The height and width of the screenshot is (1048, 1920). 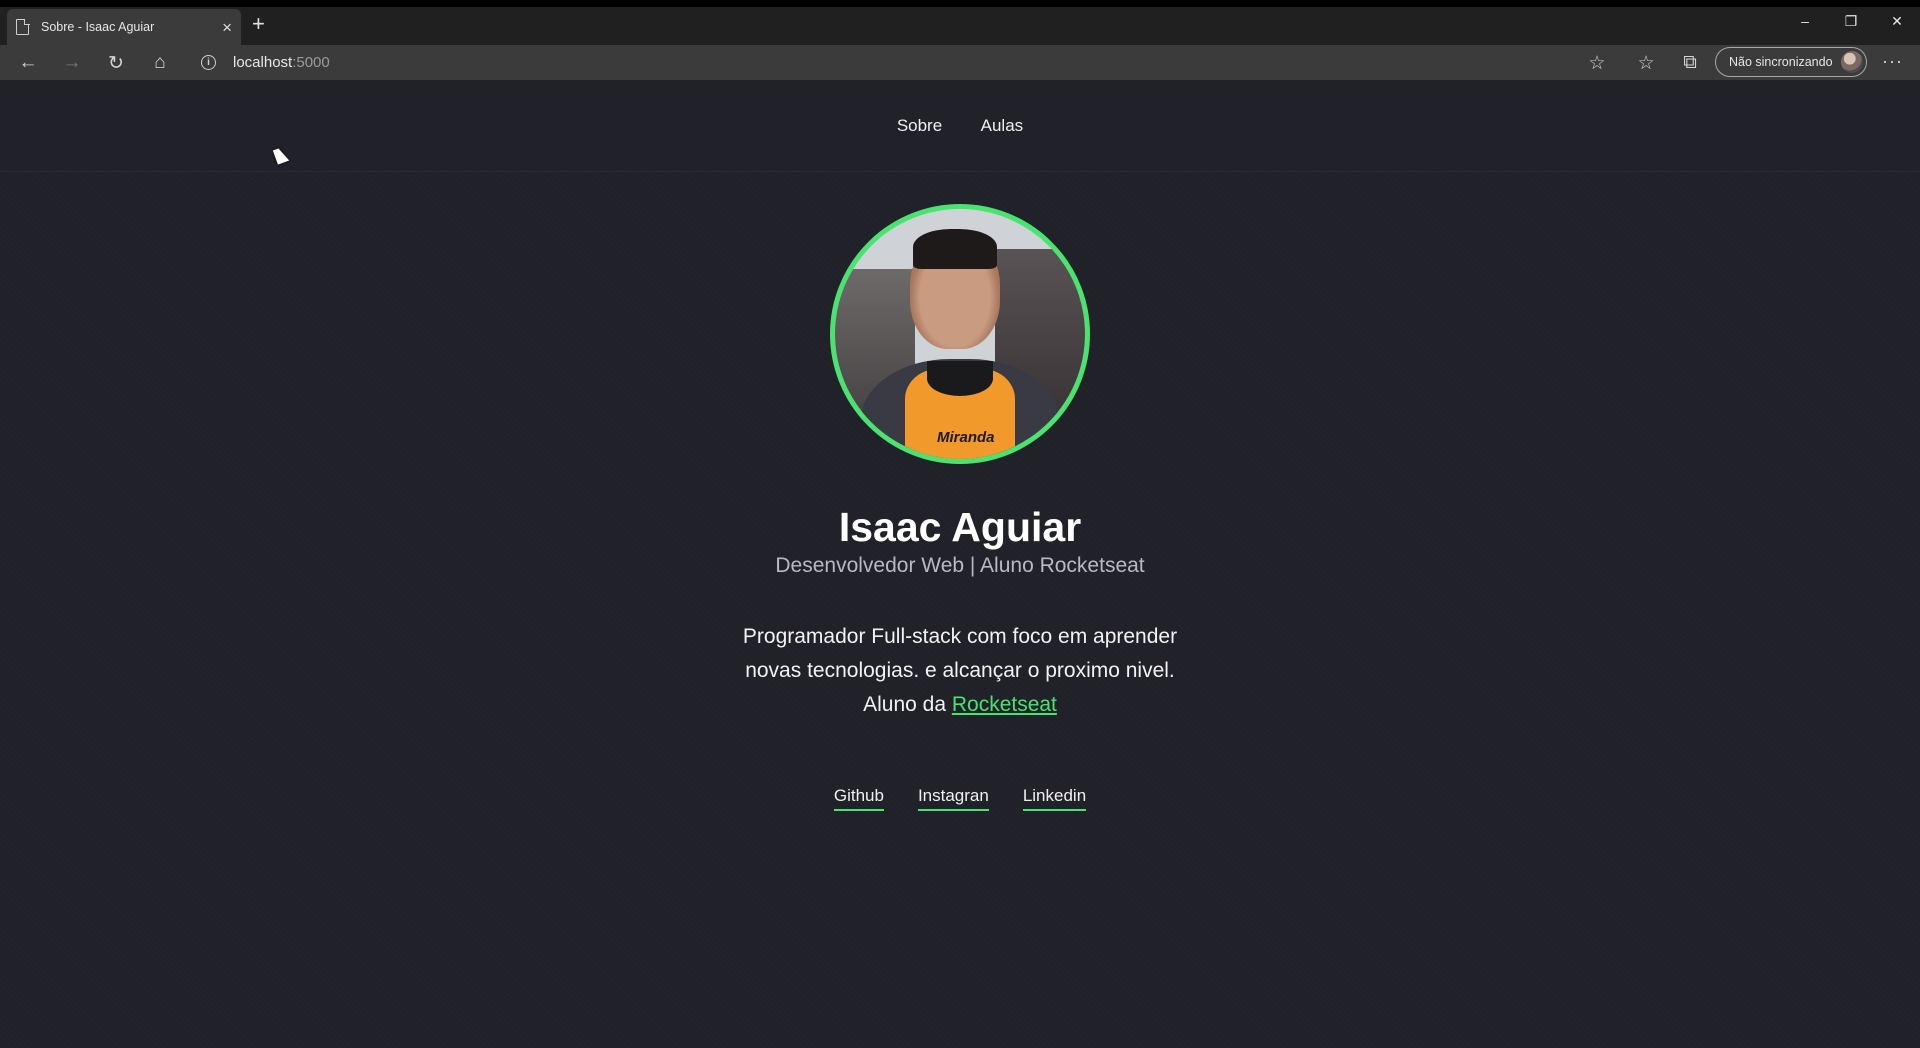 I want to click on profile-role: Desenvolvedor Web | Aluno Rocketseat, so click(x=960, y=565).